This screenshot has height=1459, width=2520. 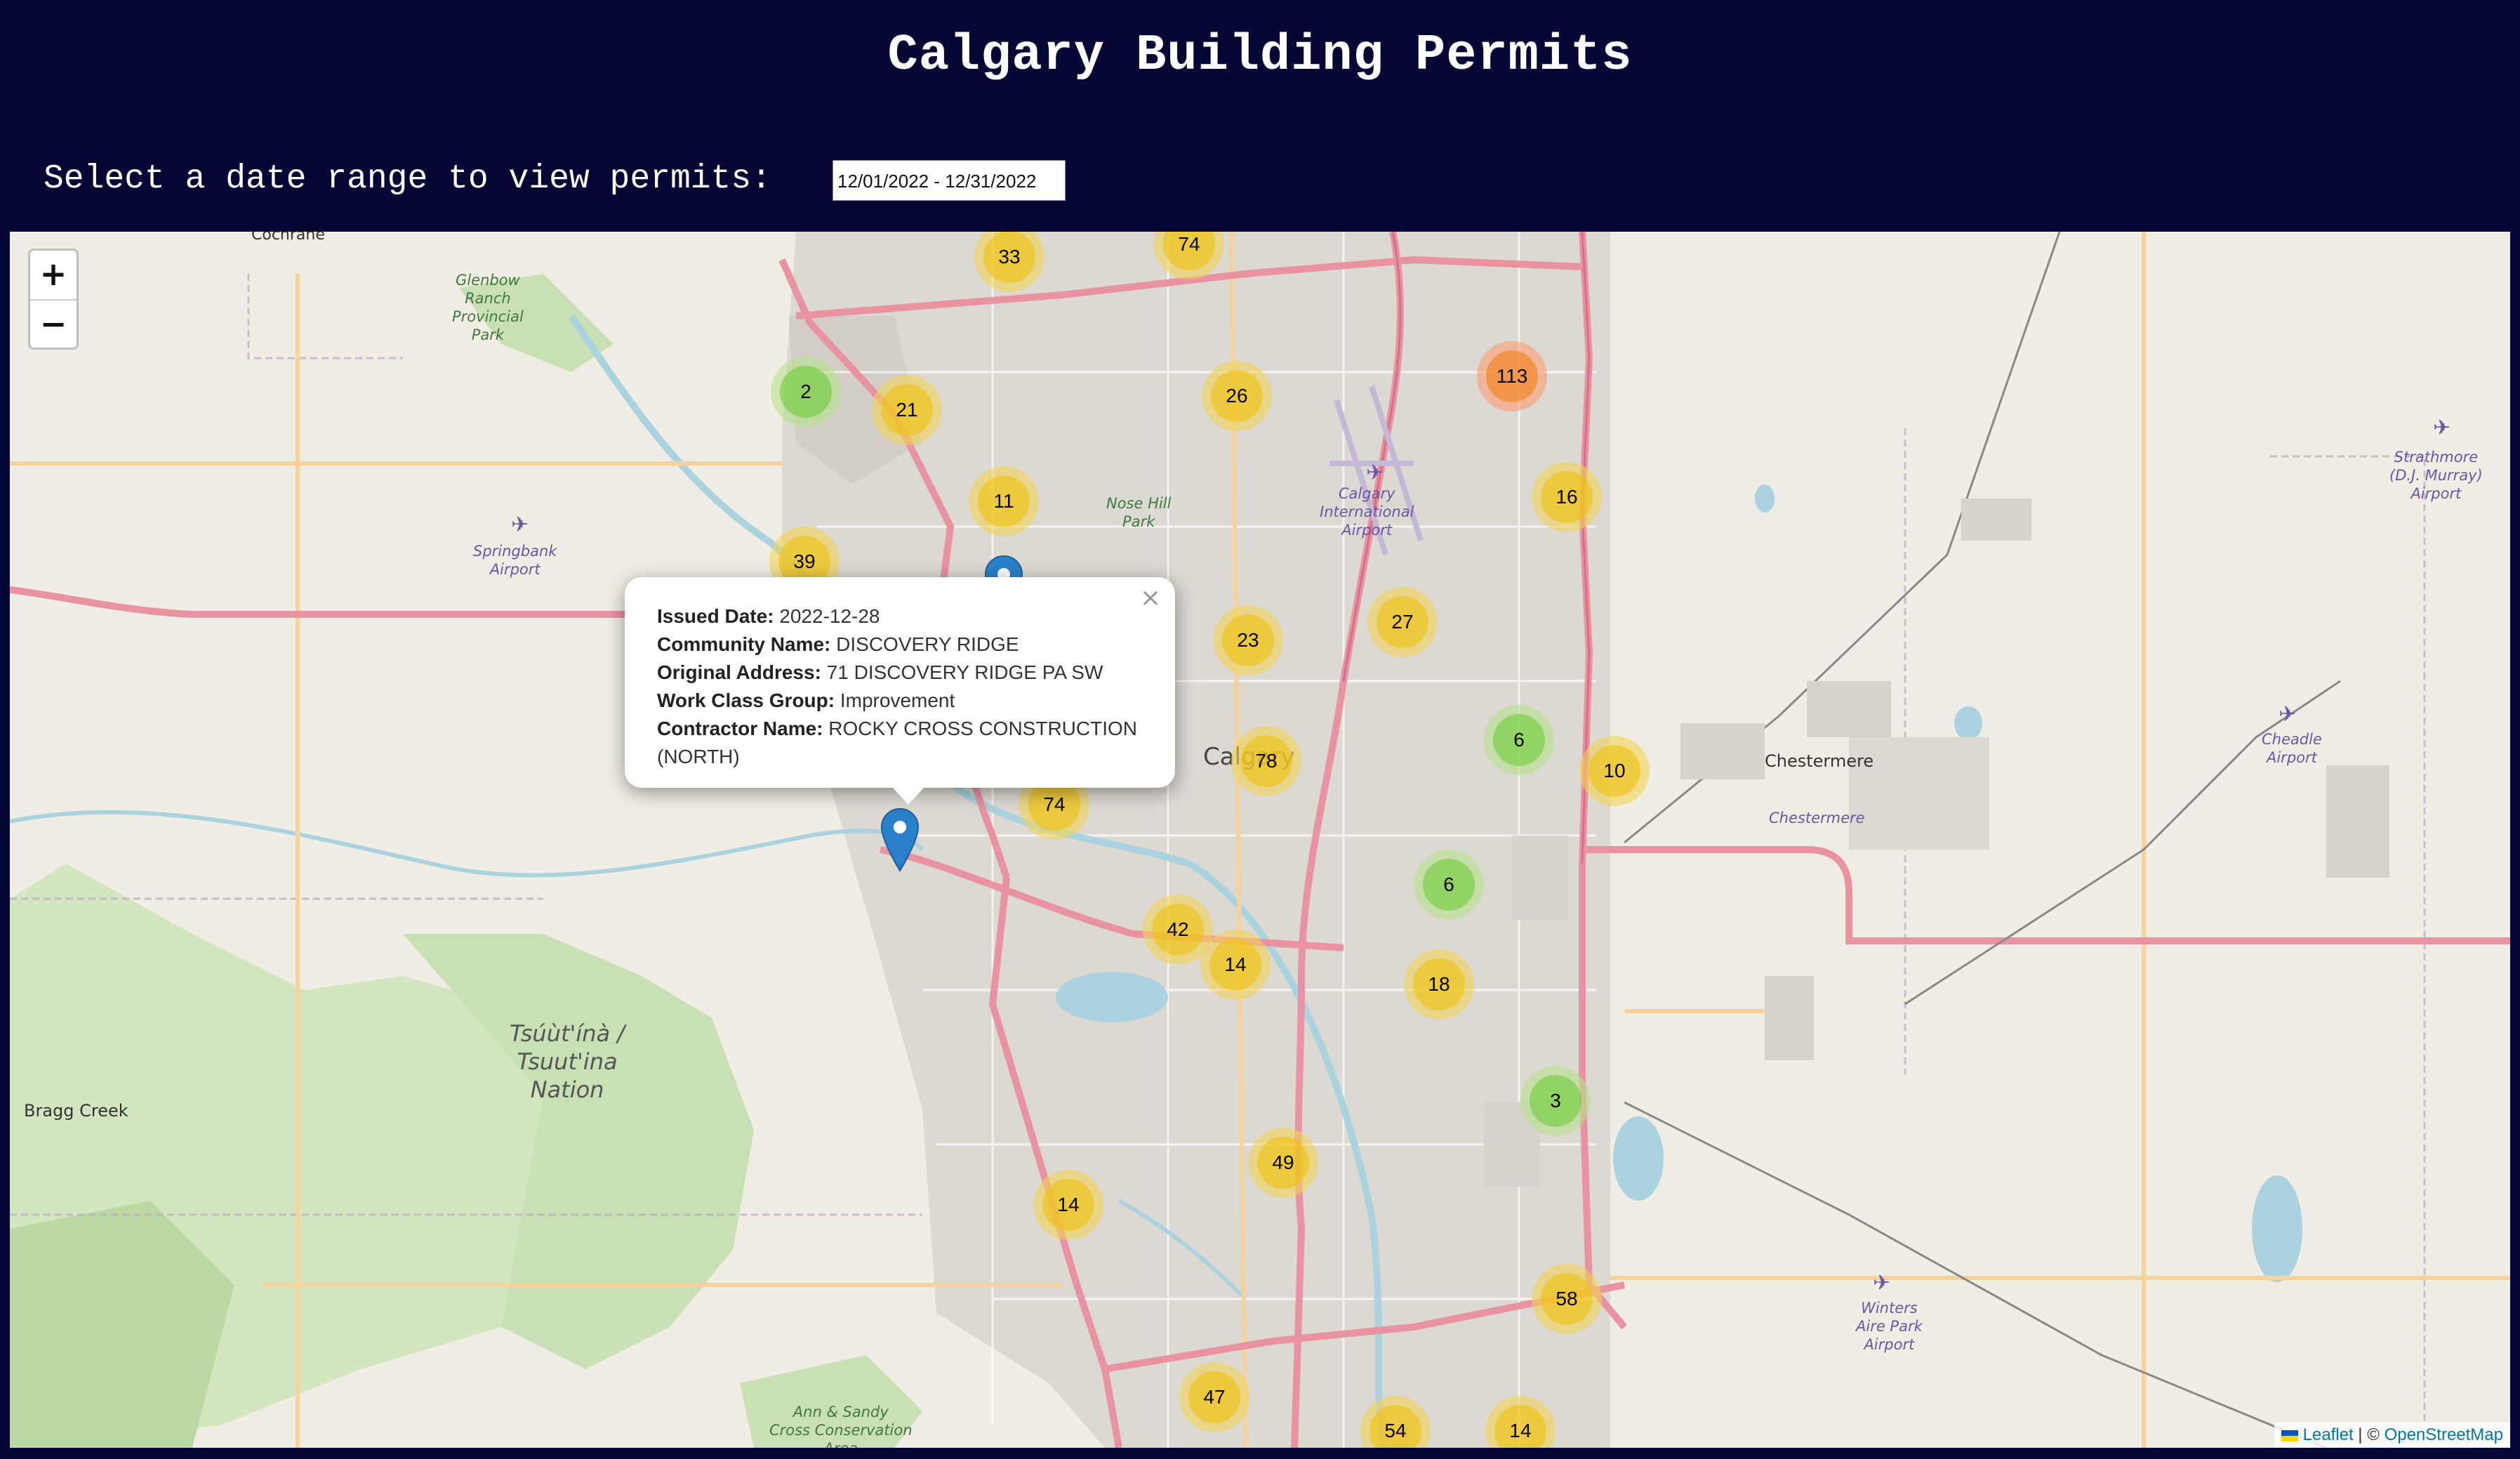 I want to click on cluster-count: 23, so click(x=1248, y=640).